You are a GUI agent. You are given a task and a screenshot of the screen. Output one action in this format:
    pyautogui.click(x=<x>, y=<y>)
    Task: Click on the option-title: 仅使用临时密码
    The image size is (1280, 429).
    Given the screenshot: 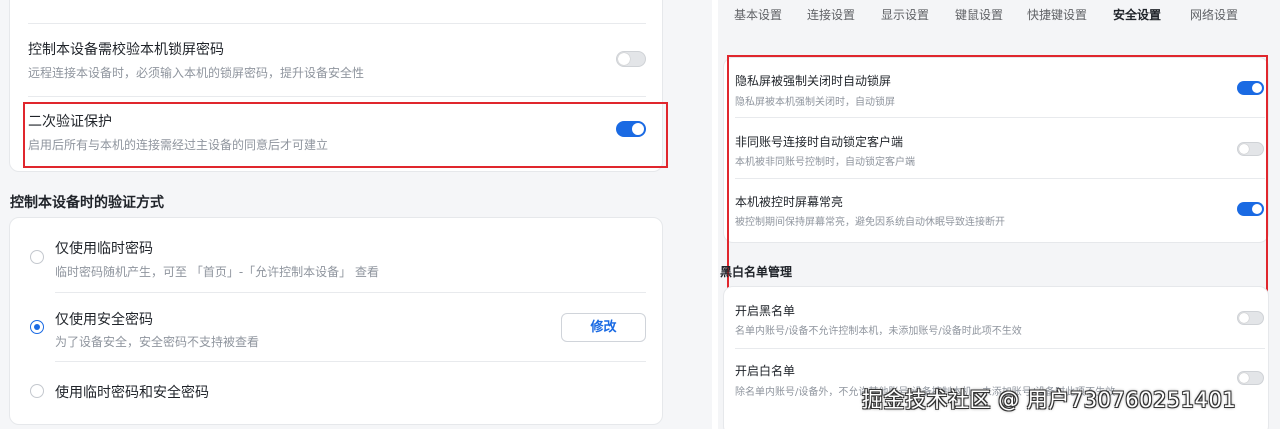 What is the action you would take?
    pyautogui.click(x=104, y=249)
    